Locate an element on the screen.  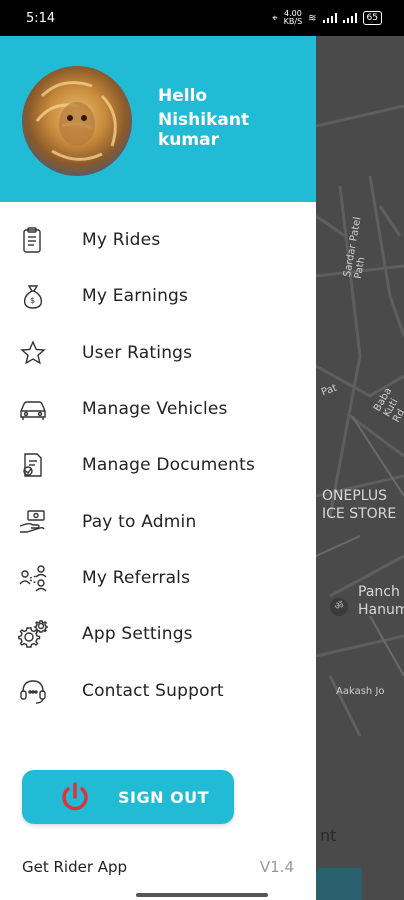
menu-label: Manage Documents is located at coordinates (169, 465).